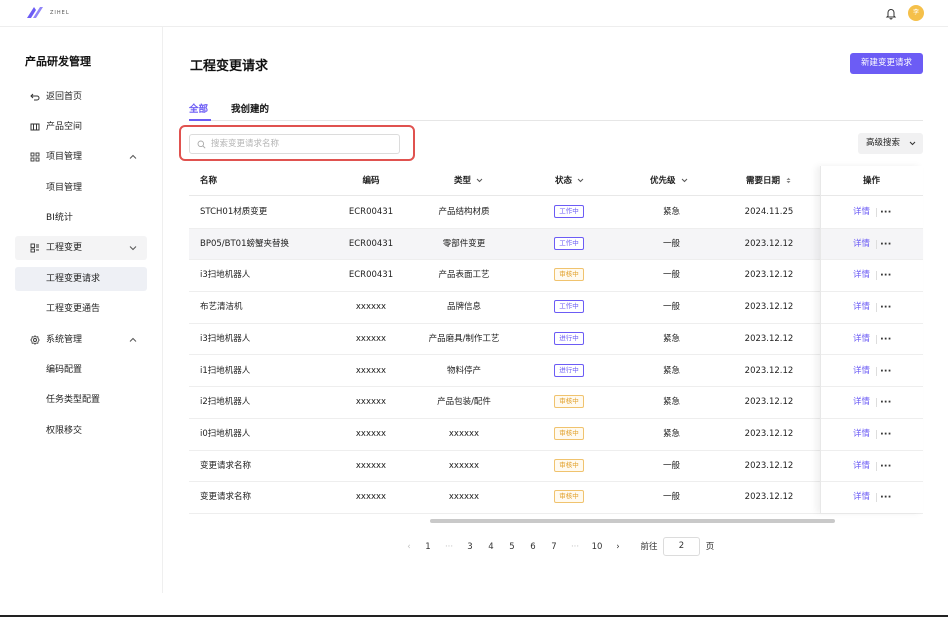 The image size is (948, 617). I want to click on column-header-code: 编码, so click(371, 181).